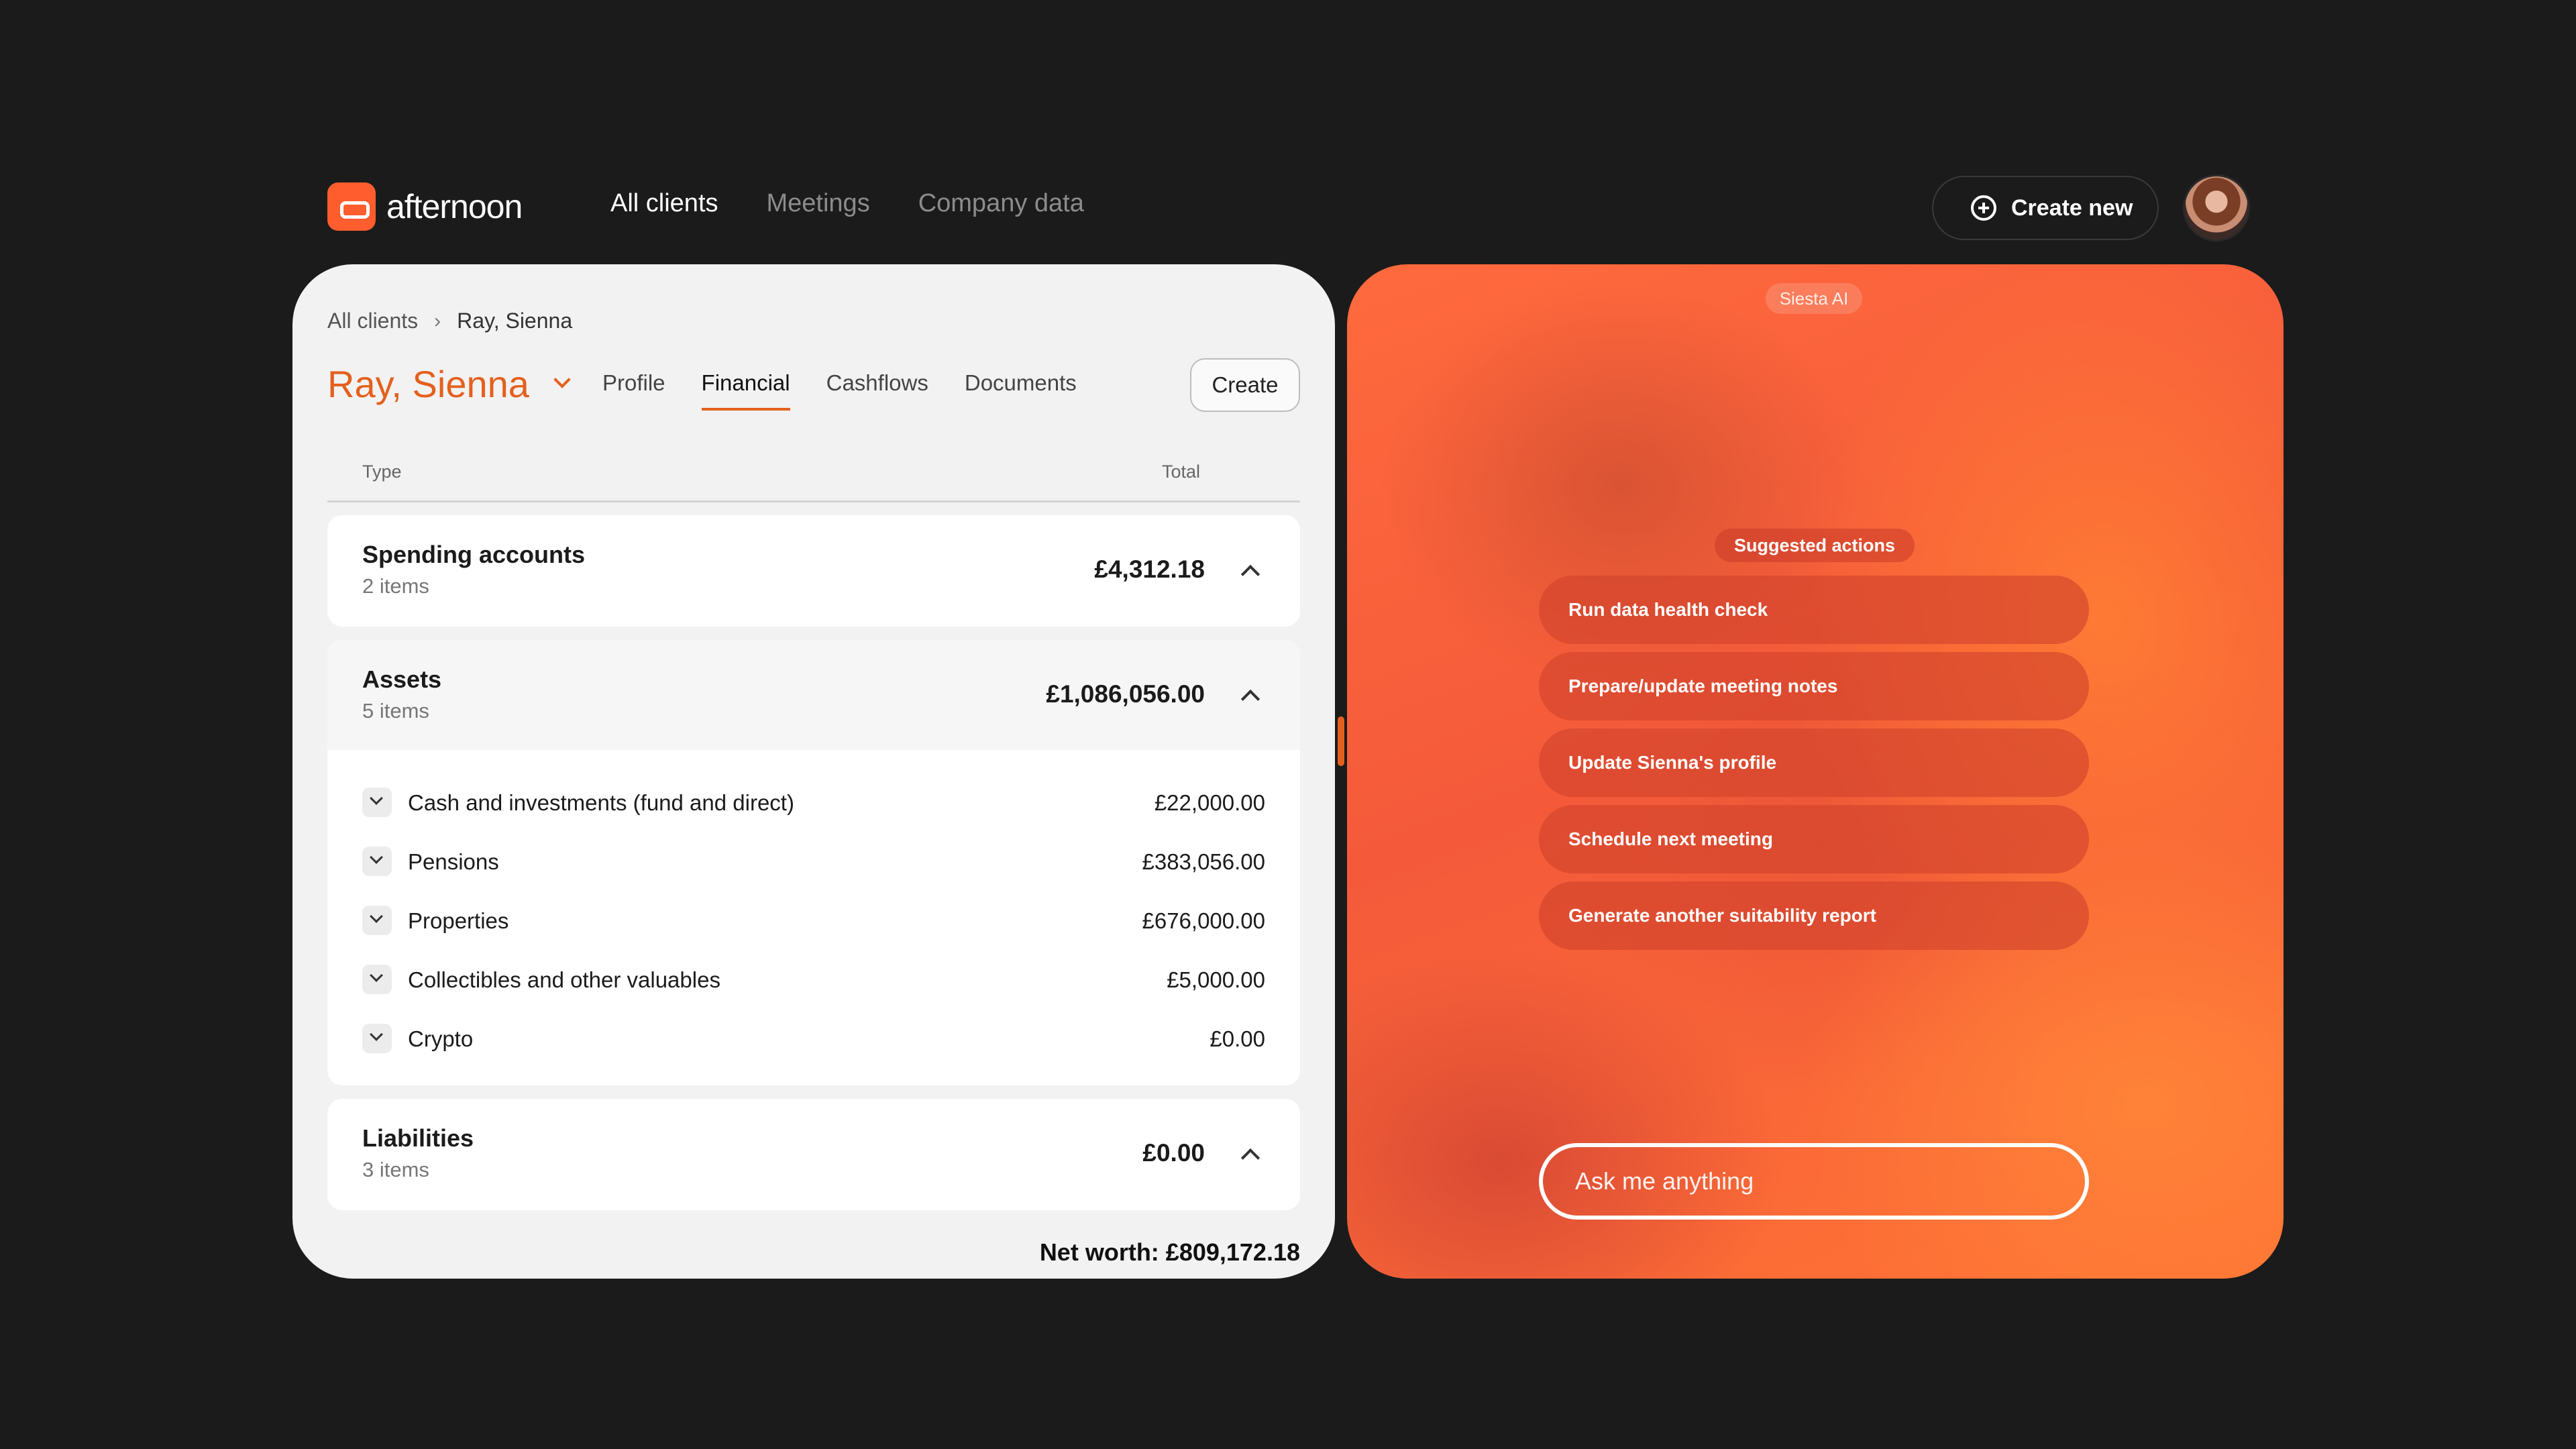 Image resolution: width=2576 pixels, height=1449 pixels. What do you see at coordinates (454, 206) in the screenshot?
I see `logo-text: afternoon` at bounding box center [454, 206].